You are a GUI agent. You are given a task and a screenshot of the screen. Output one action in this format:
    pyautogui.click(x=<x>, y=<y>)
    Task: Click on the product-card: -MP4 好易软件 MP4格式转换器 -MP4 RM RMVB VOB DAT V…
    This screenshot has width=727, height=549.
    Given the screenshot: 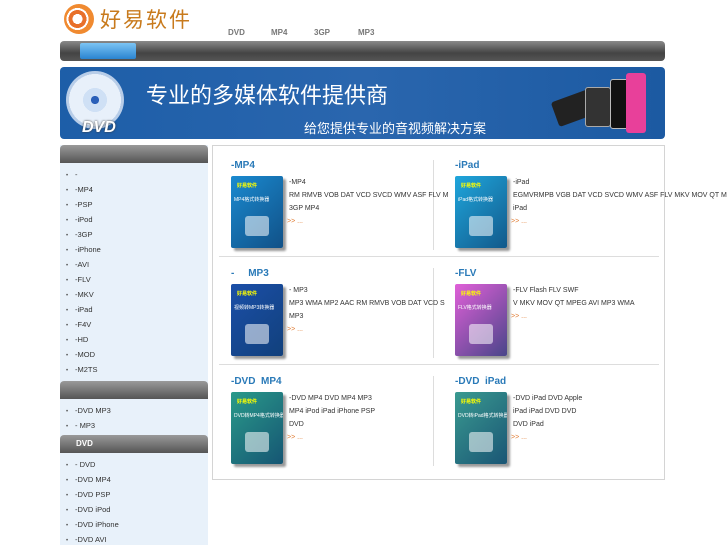 What is the action you would take?
    pyautogui.click(x=342, y=210)
    